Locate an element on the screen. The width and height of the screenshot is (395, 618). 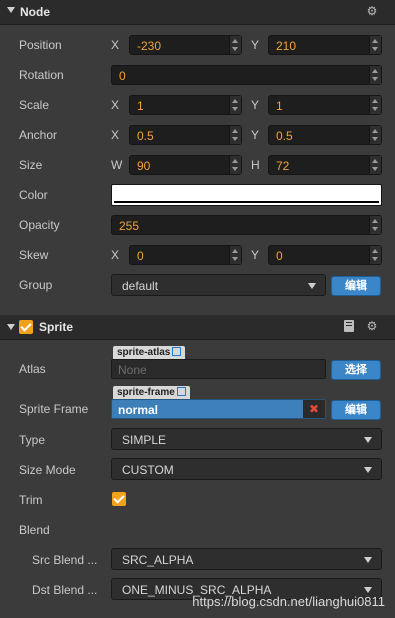
position-label: Position is located at coordinates (40, 45).